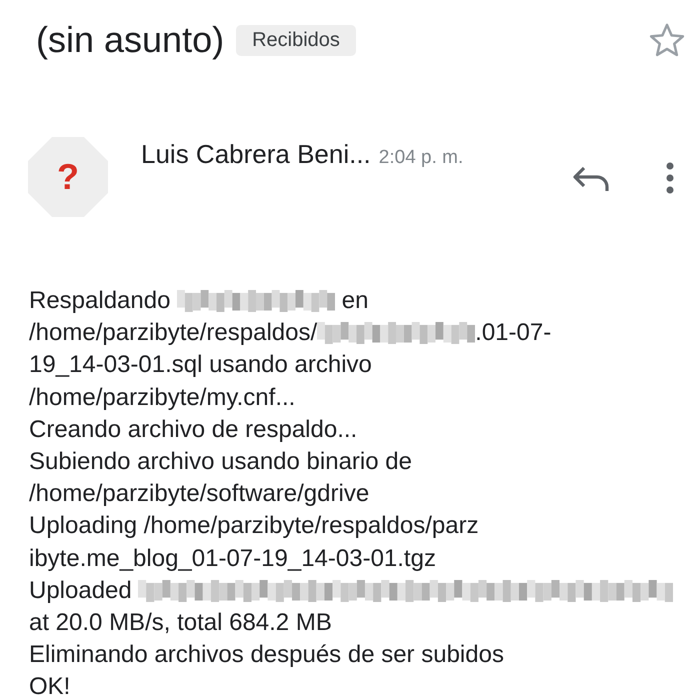 The height and width of the screenshot is (699, 692). What do you see at coordinates (670, 178) in the screenshot?
I see `more-options-icon` at bounding box center [670, 178].